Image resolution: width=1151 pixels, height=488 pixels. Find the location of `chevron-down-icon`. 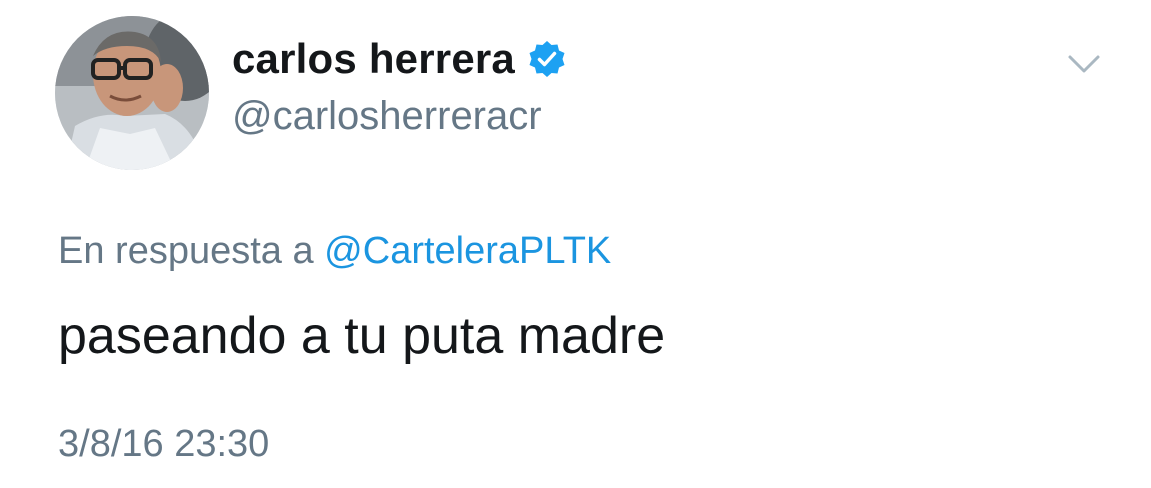

chevron-down-icon is located at coordinates (1084, 64).